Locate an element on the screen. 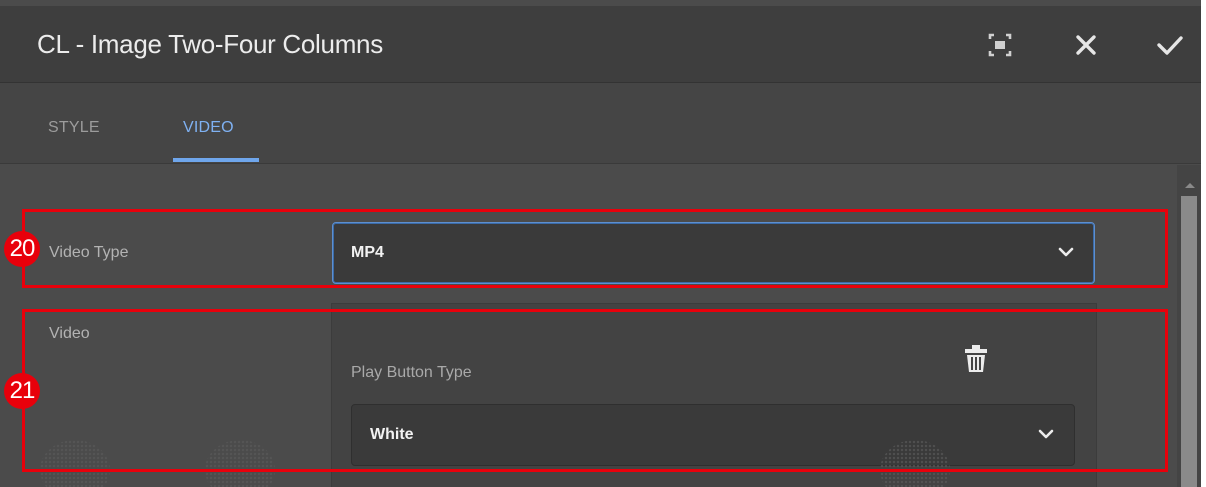  tab-style: STYLE is located at coordinates (74, 128).